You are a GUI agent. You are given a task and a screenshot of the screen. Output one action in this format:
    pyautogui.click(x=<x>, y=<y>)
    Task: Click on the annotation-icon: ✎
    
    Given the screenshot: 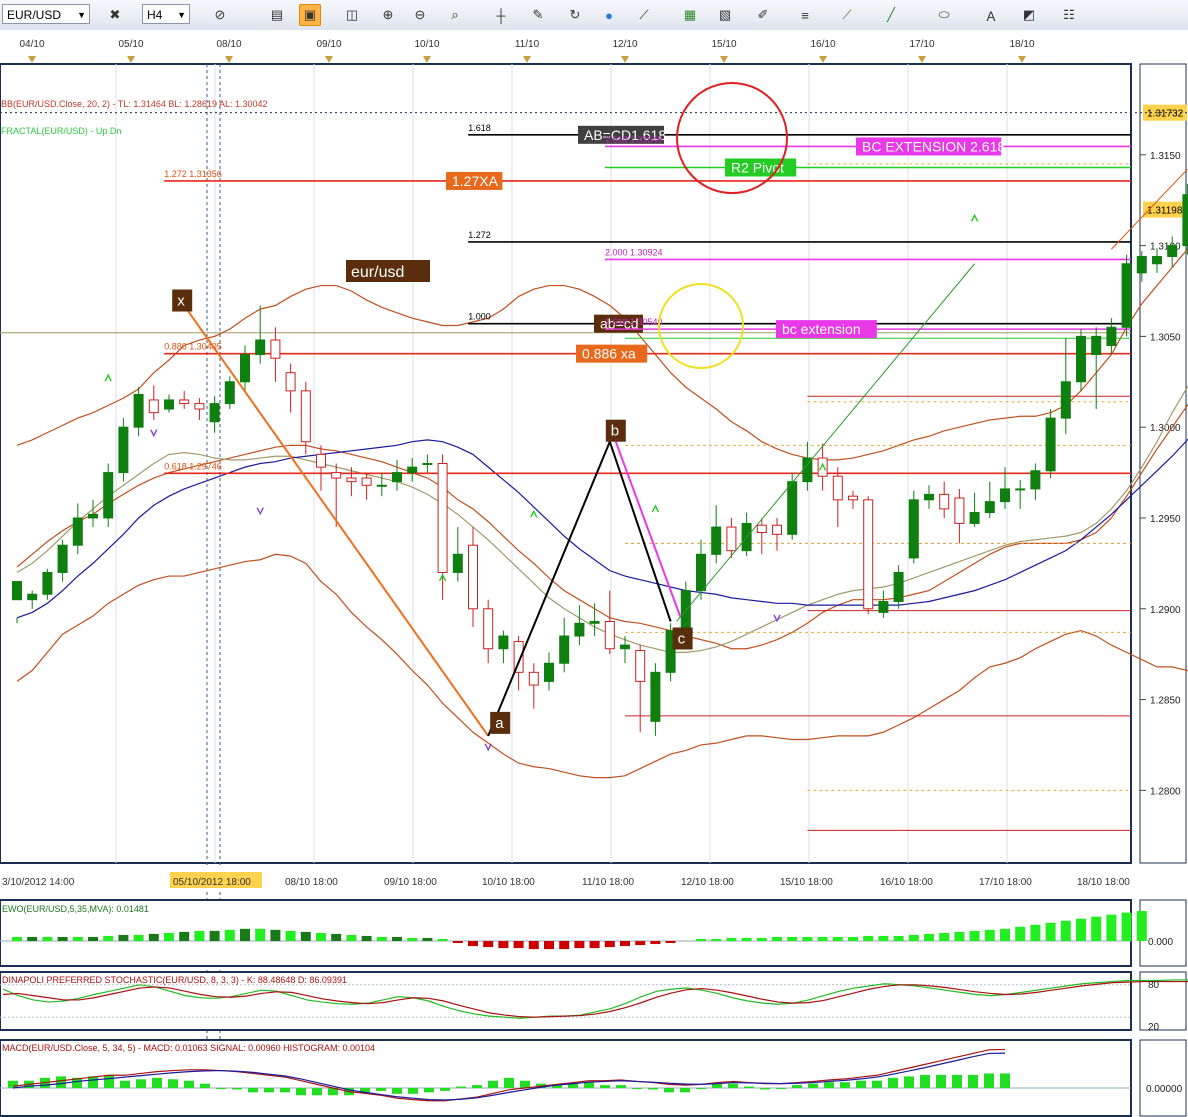 What is the action you would take?
    pyautogui.click(x=538, y=15)
    